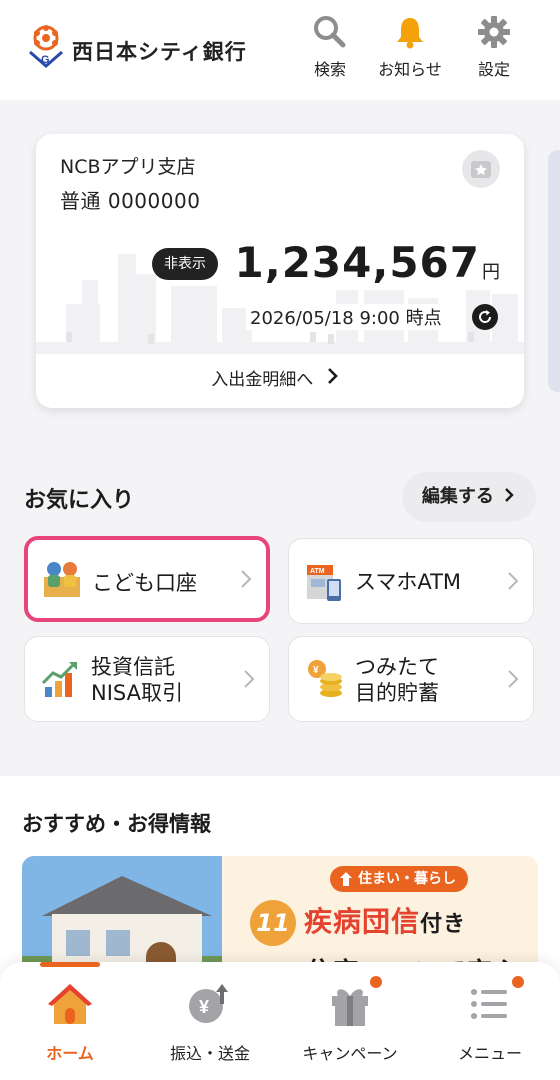  What do you see at coordinates (59, 679) in the screenshot?
I see `investment-chart-icon` at bounding box center [59, 679].